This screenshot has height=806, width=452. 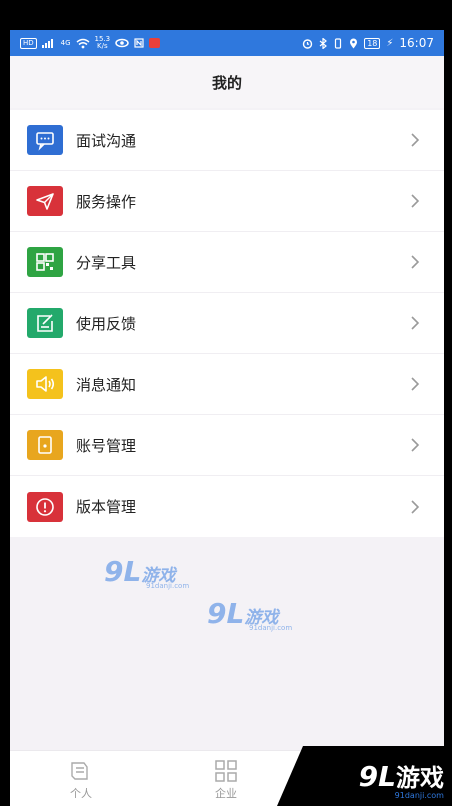 What do you see at coordinates (226, 771) in the screenshot?
I see `grid-icon` at bounding box center [226, 771].